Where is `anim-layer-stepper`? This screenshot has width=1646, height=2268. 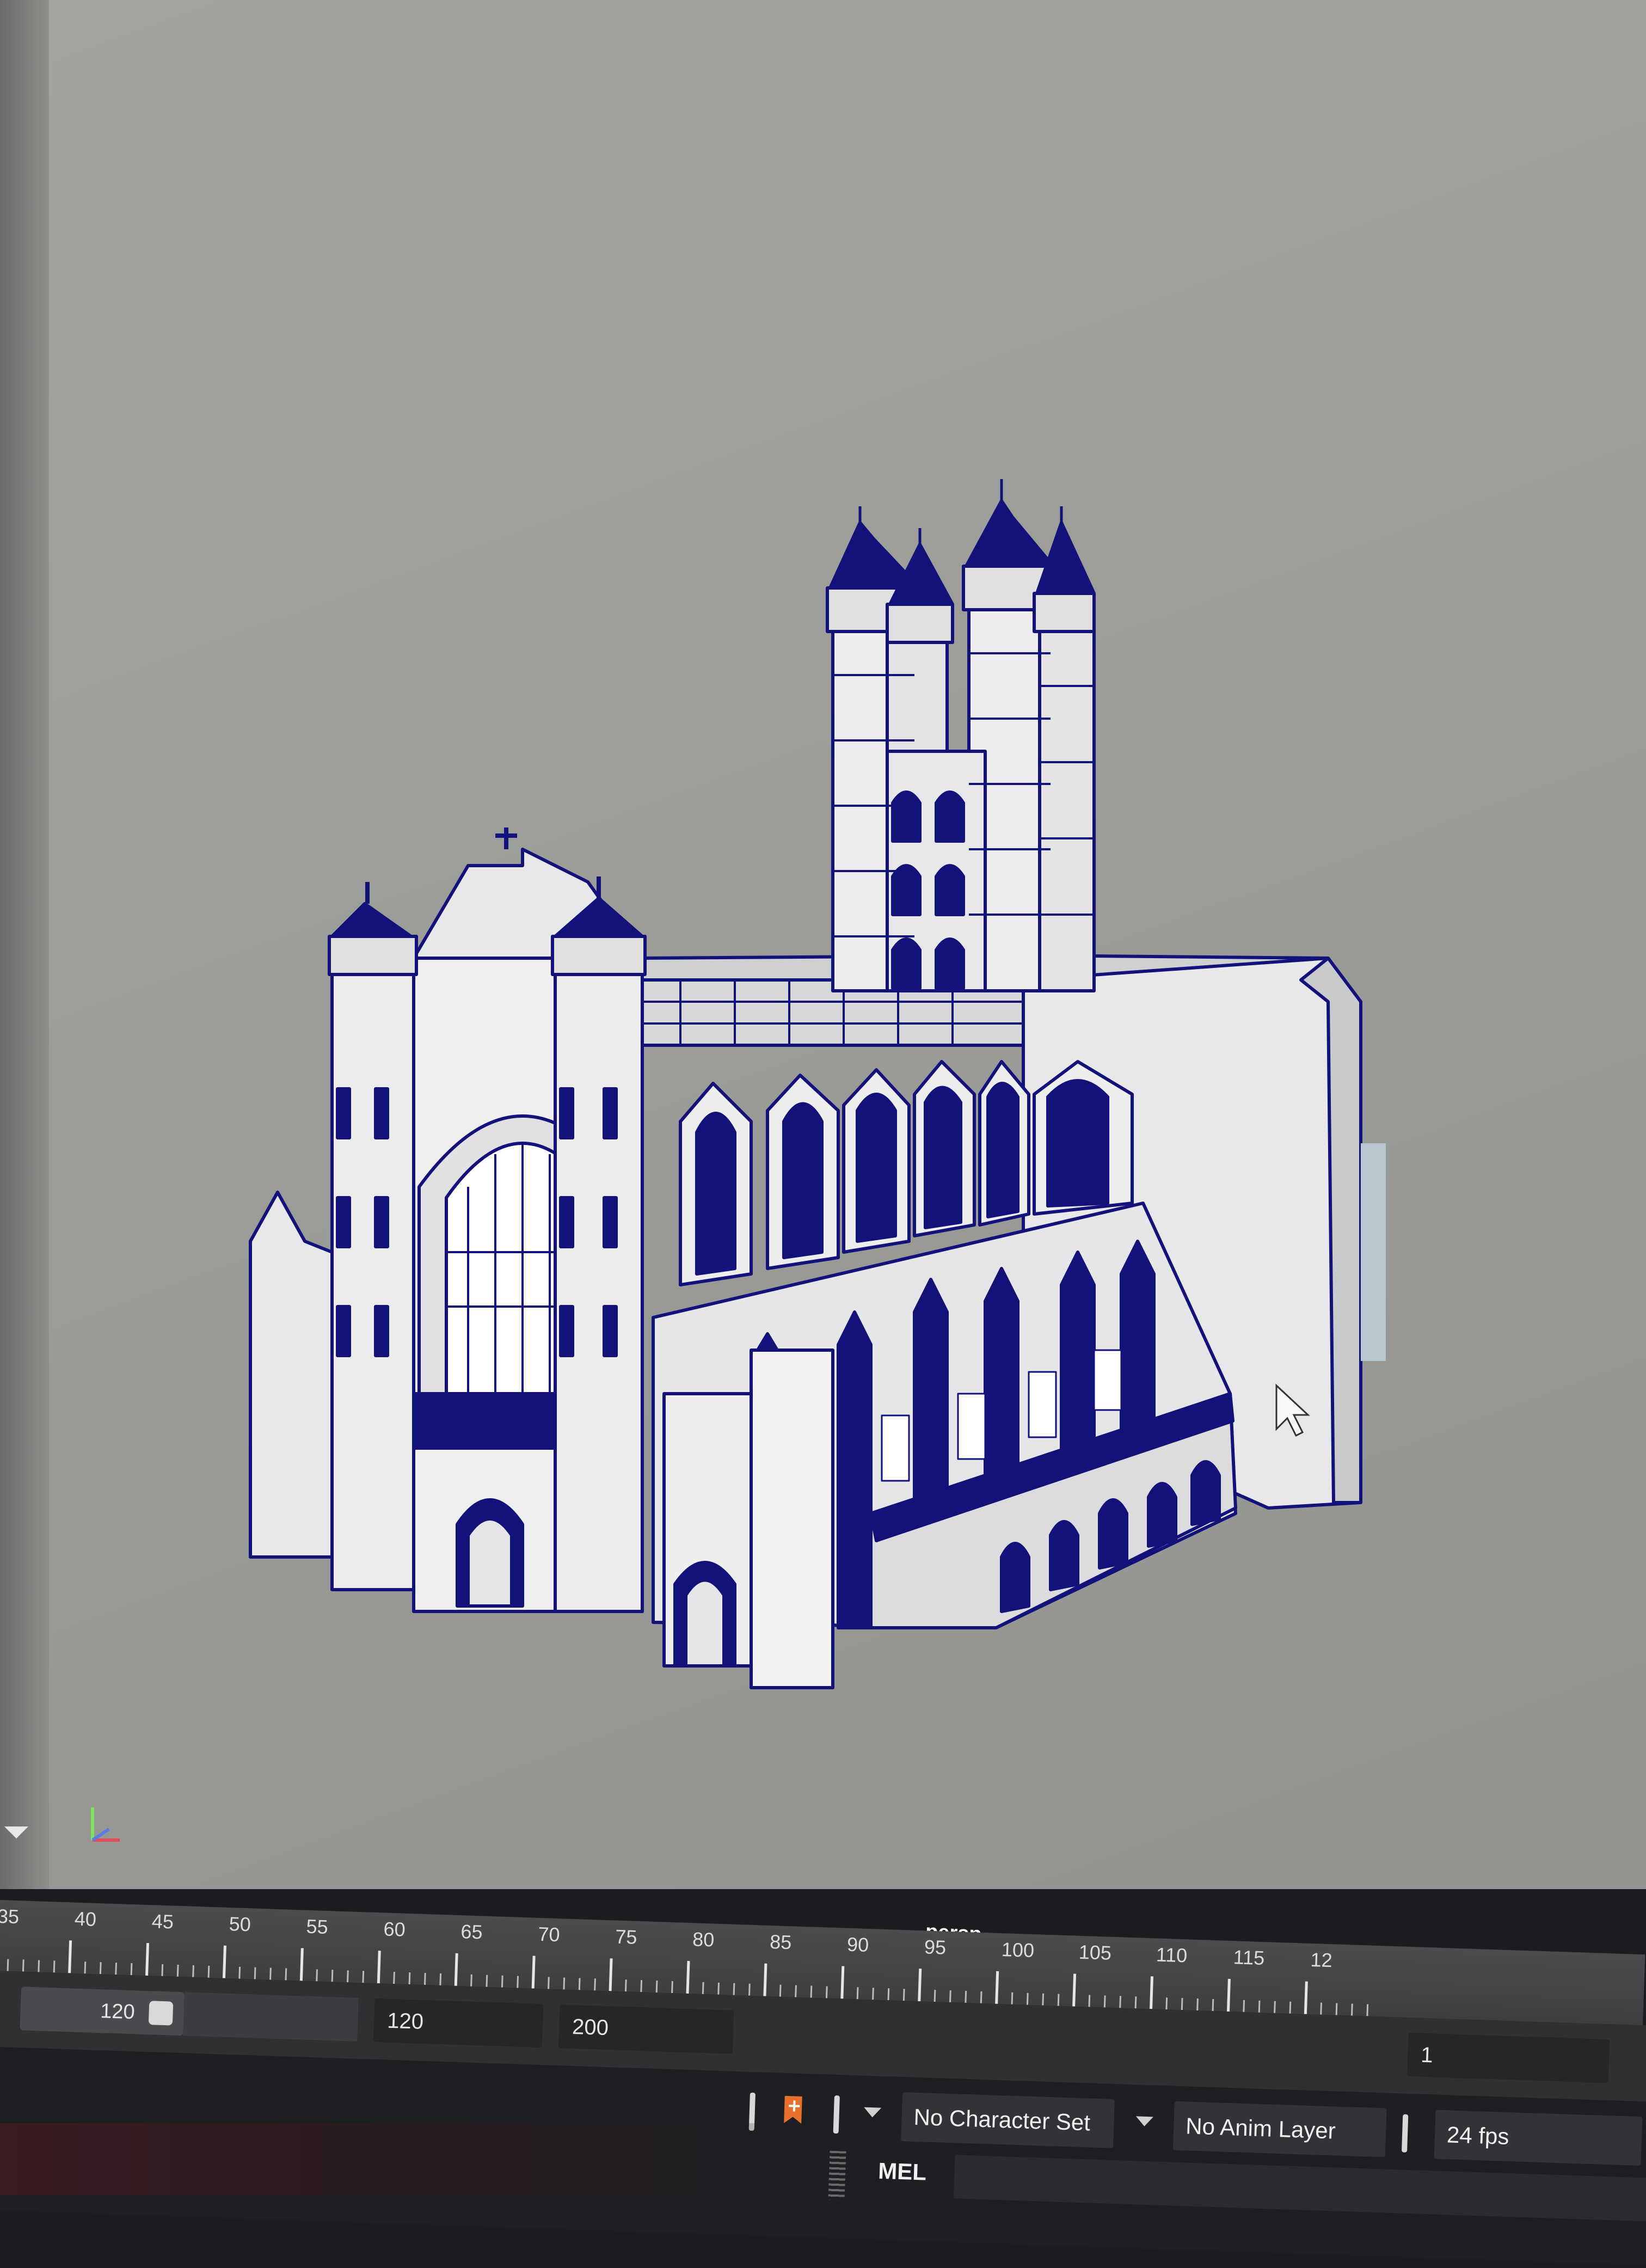
anim-layer-stepper is located at coordinates (1405, 2133).